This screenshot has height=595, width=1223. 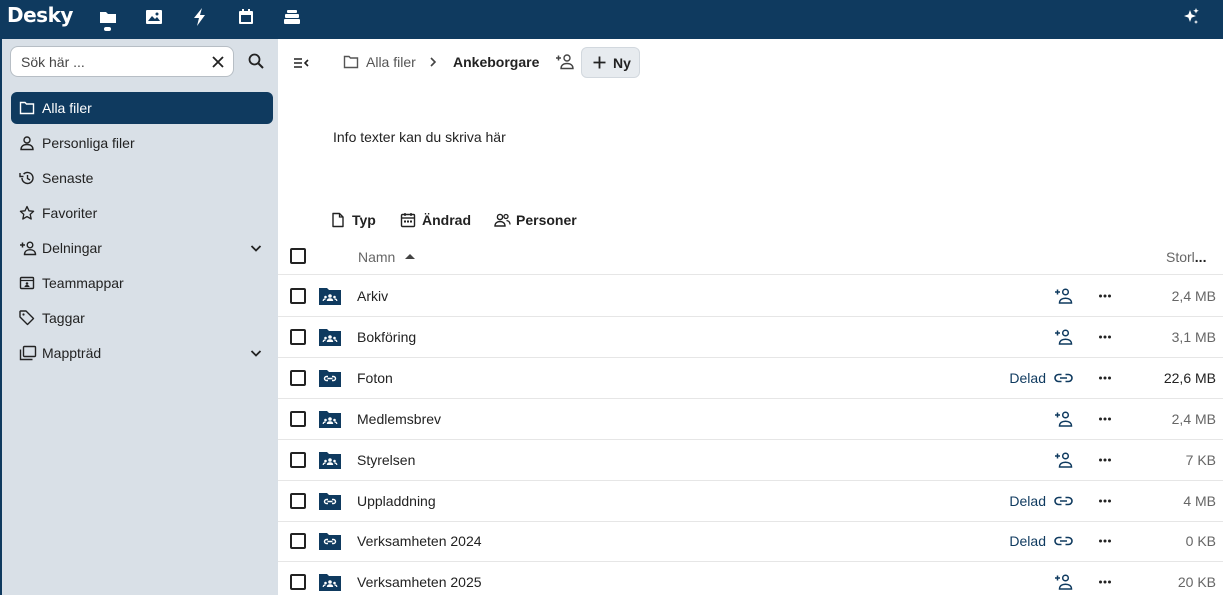 What do you see at coordinates (72, 353) in the screenshot?
I see `sidebar-item-label: Mappträd` at bounding box center [72, 353].